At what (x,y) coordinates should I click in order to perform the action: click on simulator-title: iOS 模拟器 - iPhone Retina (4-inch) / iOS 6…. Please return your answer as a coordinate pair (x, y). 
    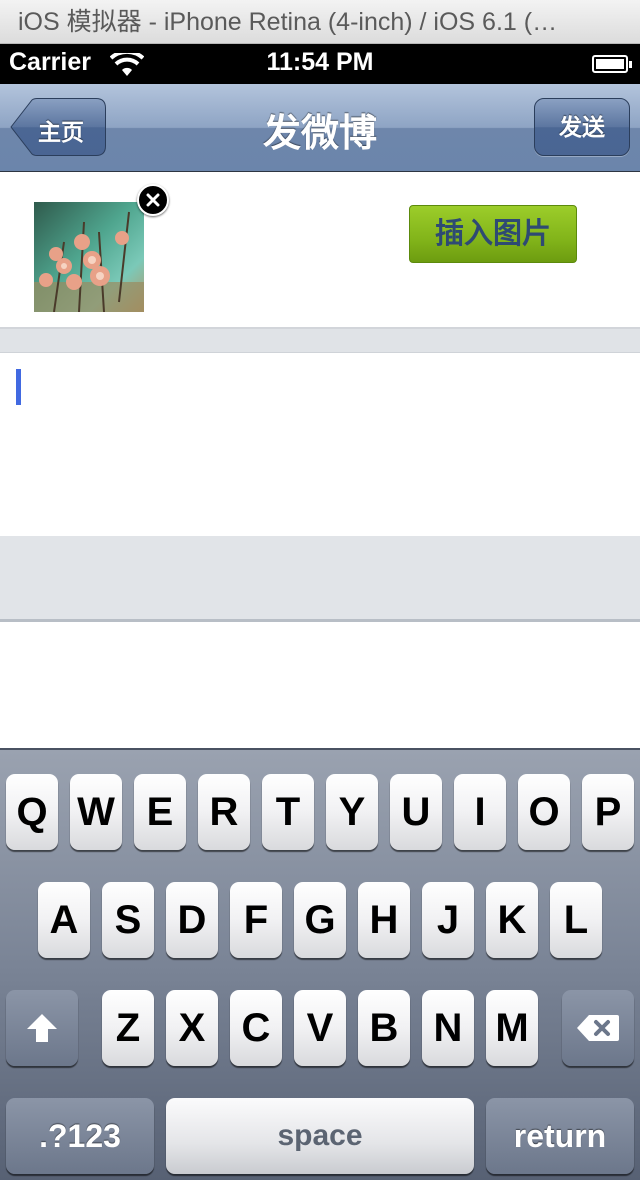
    Looking at the image, I should click on (320, 22).